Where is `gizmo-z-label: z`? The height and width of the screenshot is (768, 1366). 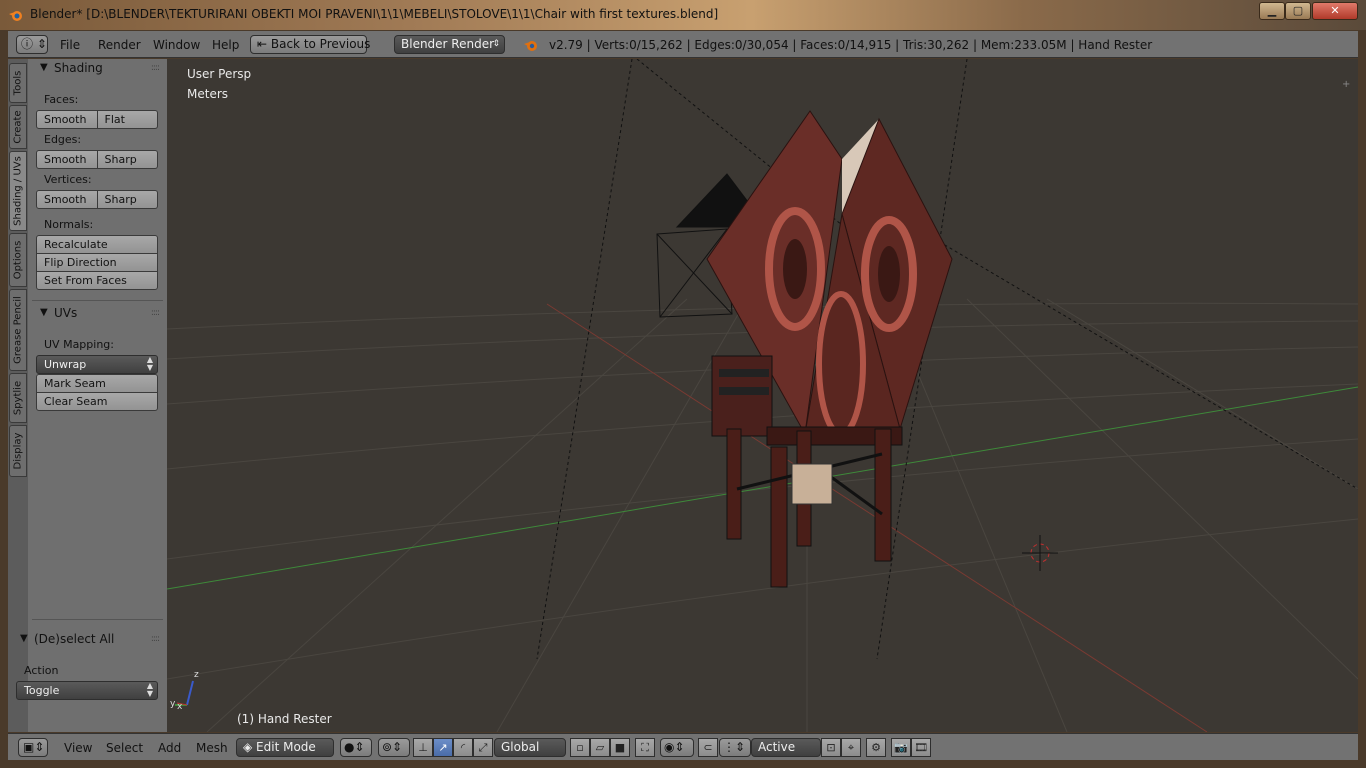 gizmo-z-label: z is located at coordinates (196, 675).